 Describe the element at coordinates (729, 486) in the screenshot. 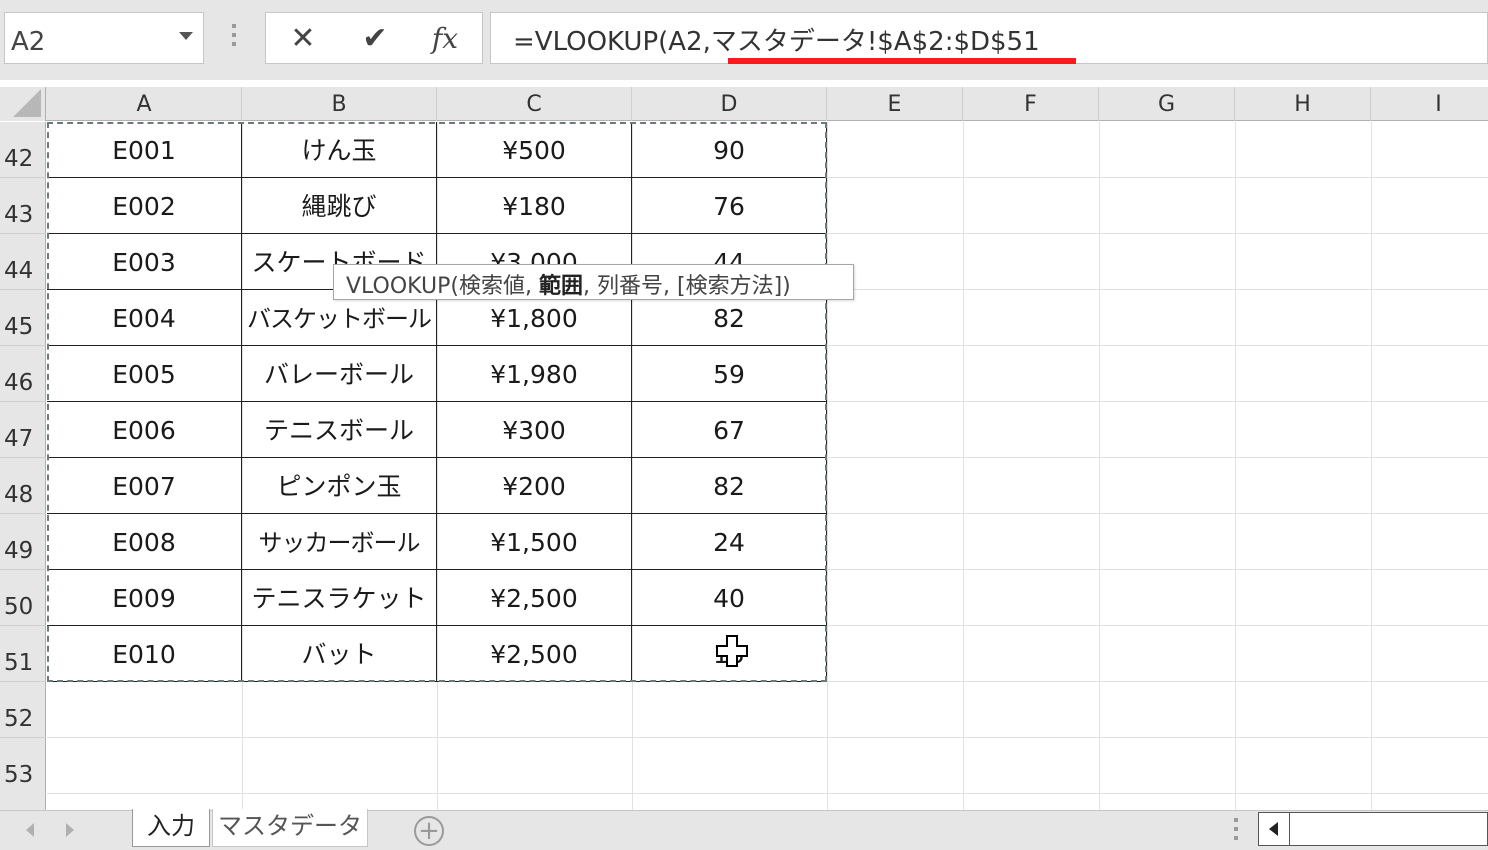

I see `table-cell: 82` at that location.